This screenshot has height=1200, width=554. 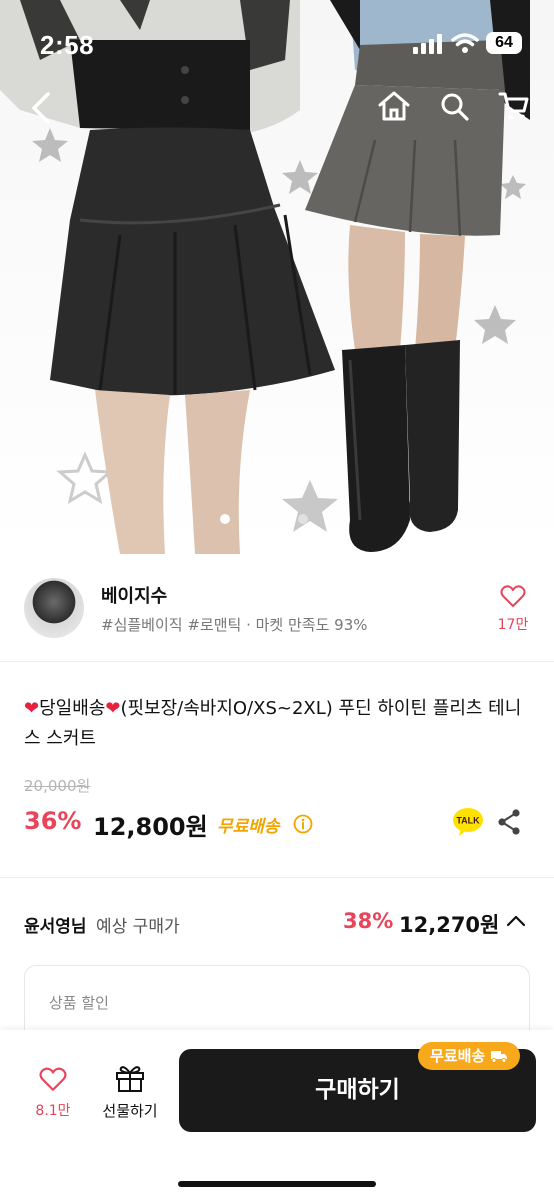 I want to click on like-count: 8.1만, so click(x=53, y=1111).